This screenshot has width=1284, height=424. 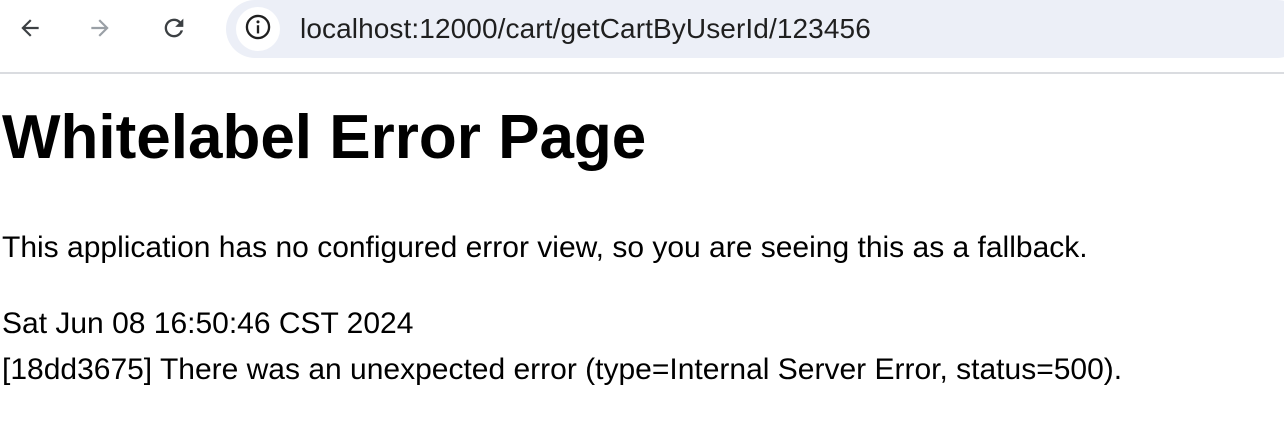 I want to click on info-circle-icon, so click(x=258, y=29).